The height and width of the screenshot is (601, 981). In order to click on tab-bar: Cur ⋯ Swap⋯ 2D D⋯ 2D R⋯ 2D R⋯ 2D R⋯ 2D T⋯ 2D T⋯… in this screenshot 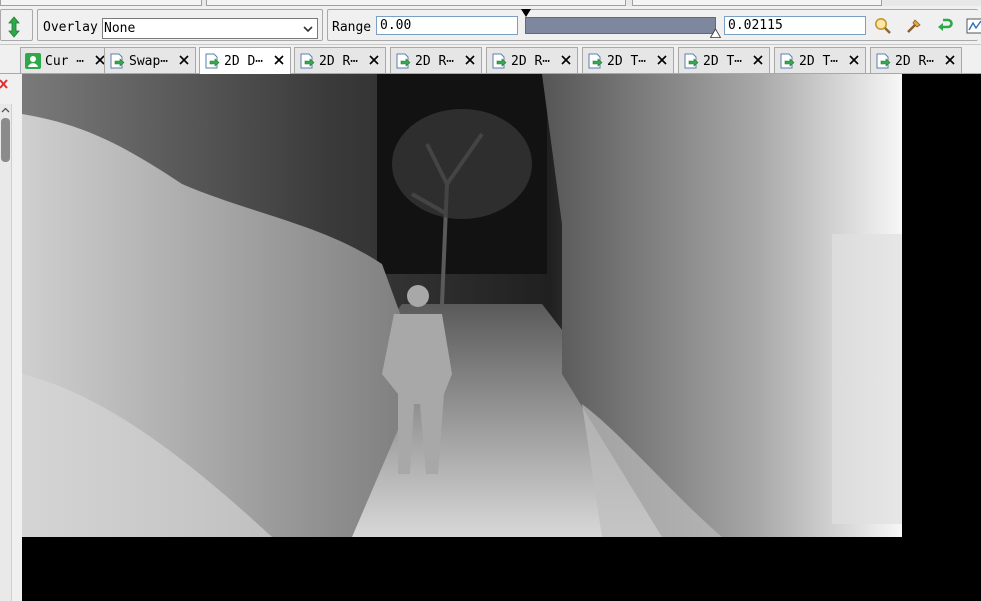, I will do `click(490, 78)`.